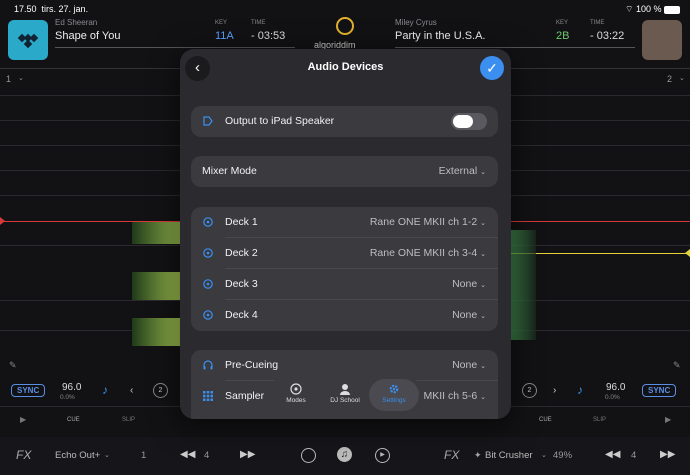 The image size is (690, 475). What do you see at coordinates (523, 285) in the screenshot?
I see `deck-right-waveform` at bounding box center [523, 285].